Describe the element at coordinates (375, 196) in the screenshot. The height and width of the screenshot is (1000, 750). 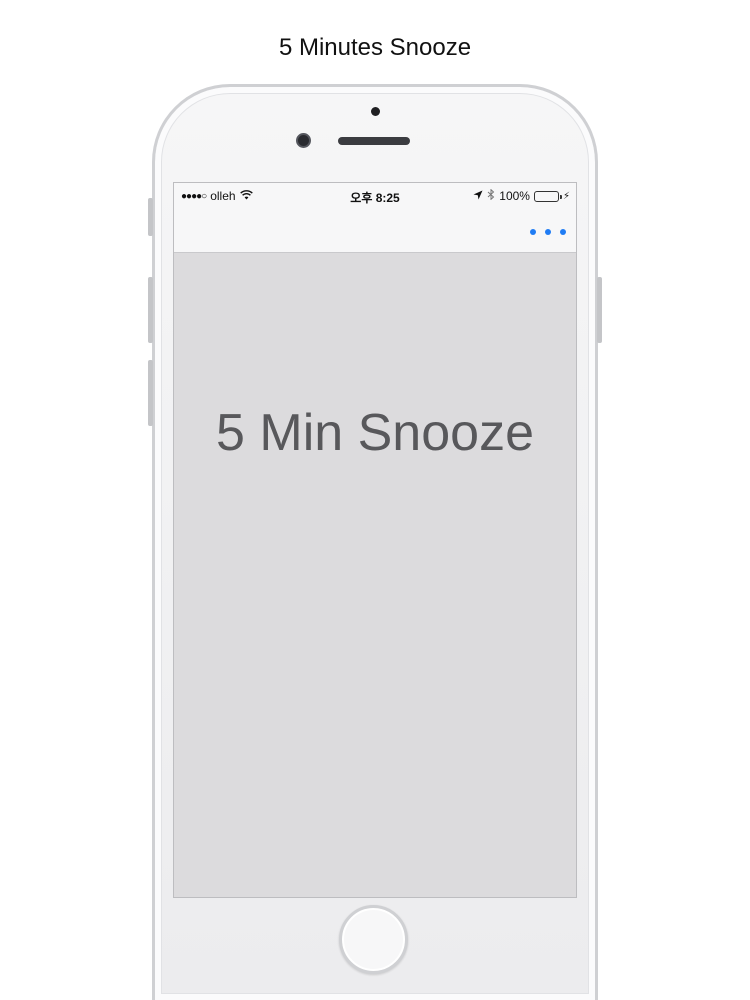
I see `status-bar: ●●●●○ olleh 오후 8:25 100% ⚡` at that location.